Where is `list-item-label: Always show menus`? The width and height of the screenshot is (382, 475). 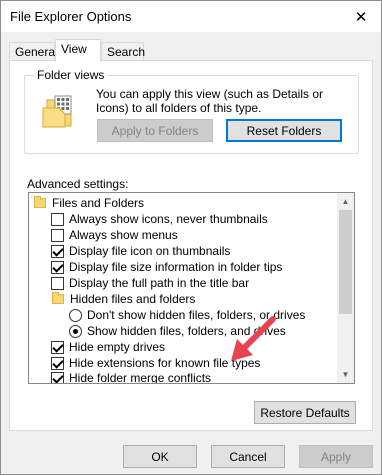
list-item-label: Always show menus is located at coordinates (123, 235).